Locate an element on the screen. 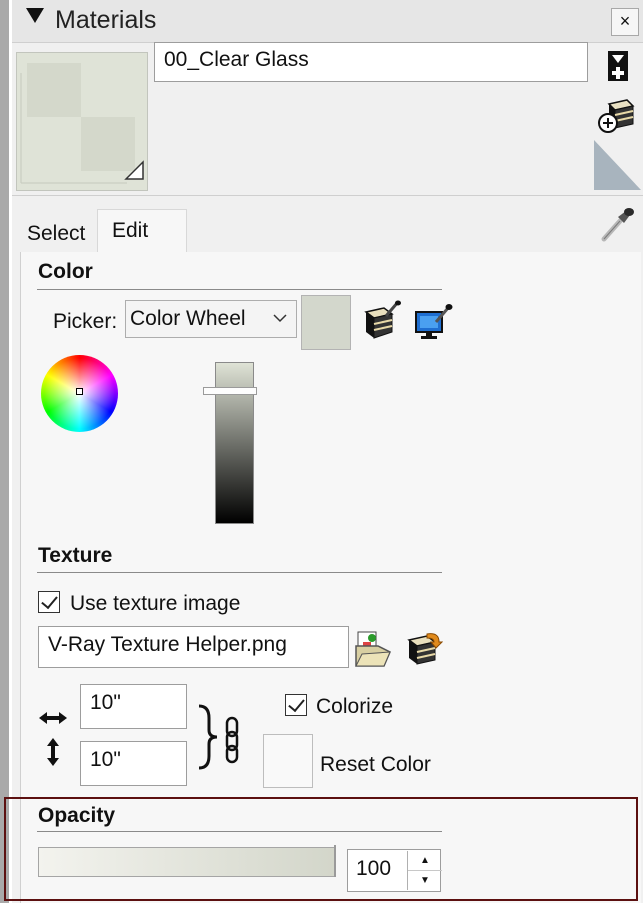 This screenshot has height=903, width=643. opacity-section-title: Opacity is located at coordinates (77, 815).